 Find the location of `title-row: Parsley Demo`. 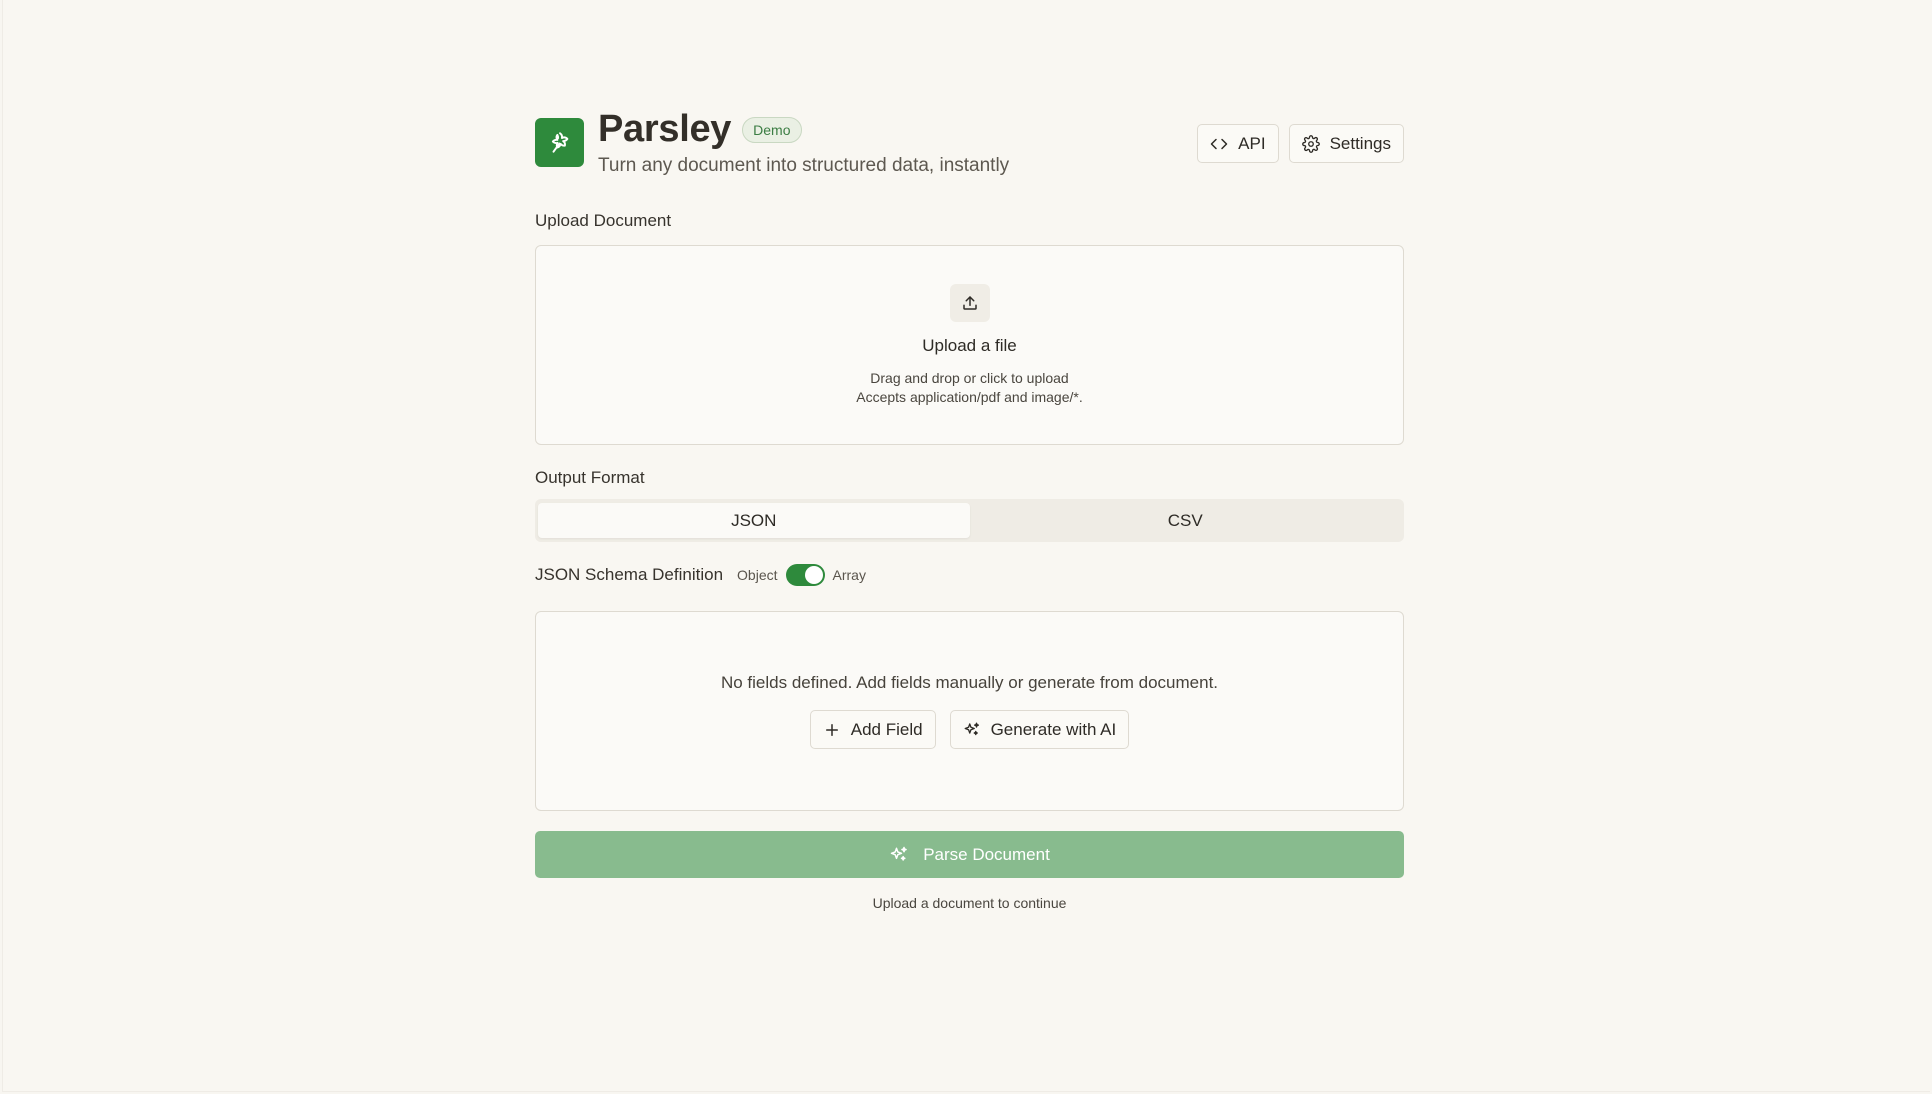

title-row: Parsley Demo is located at coordinates (700, 129).